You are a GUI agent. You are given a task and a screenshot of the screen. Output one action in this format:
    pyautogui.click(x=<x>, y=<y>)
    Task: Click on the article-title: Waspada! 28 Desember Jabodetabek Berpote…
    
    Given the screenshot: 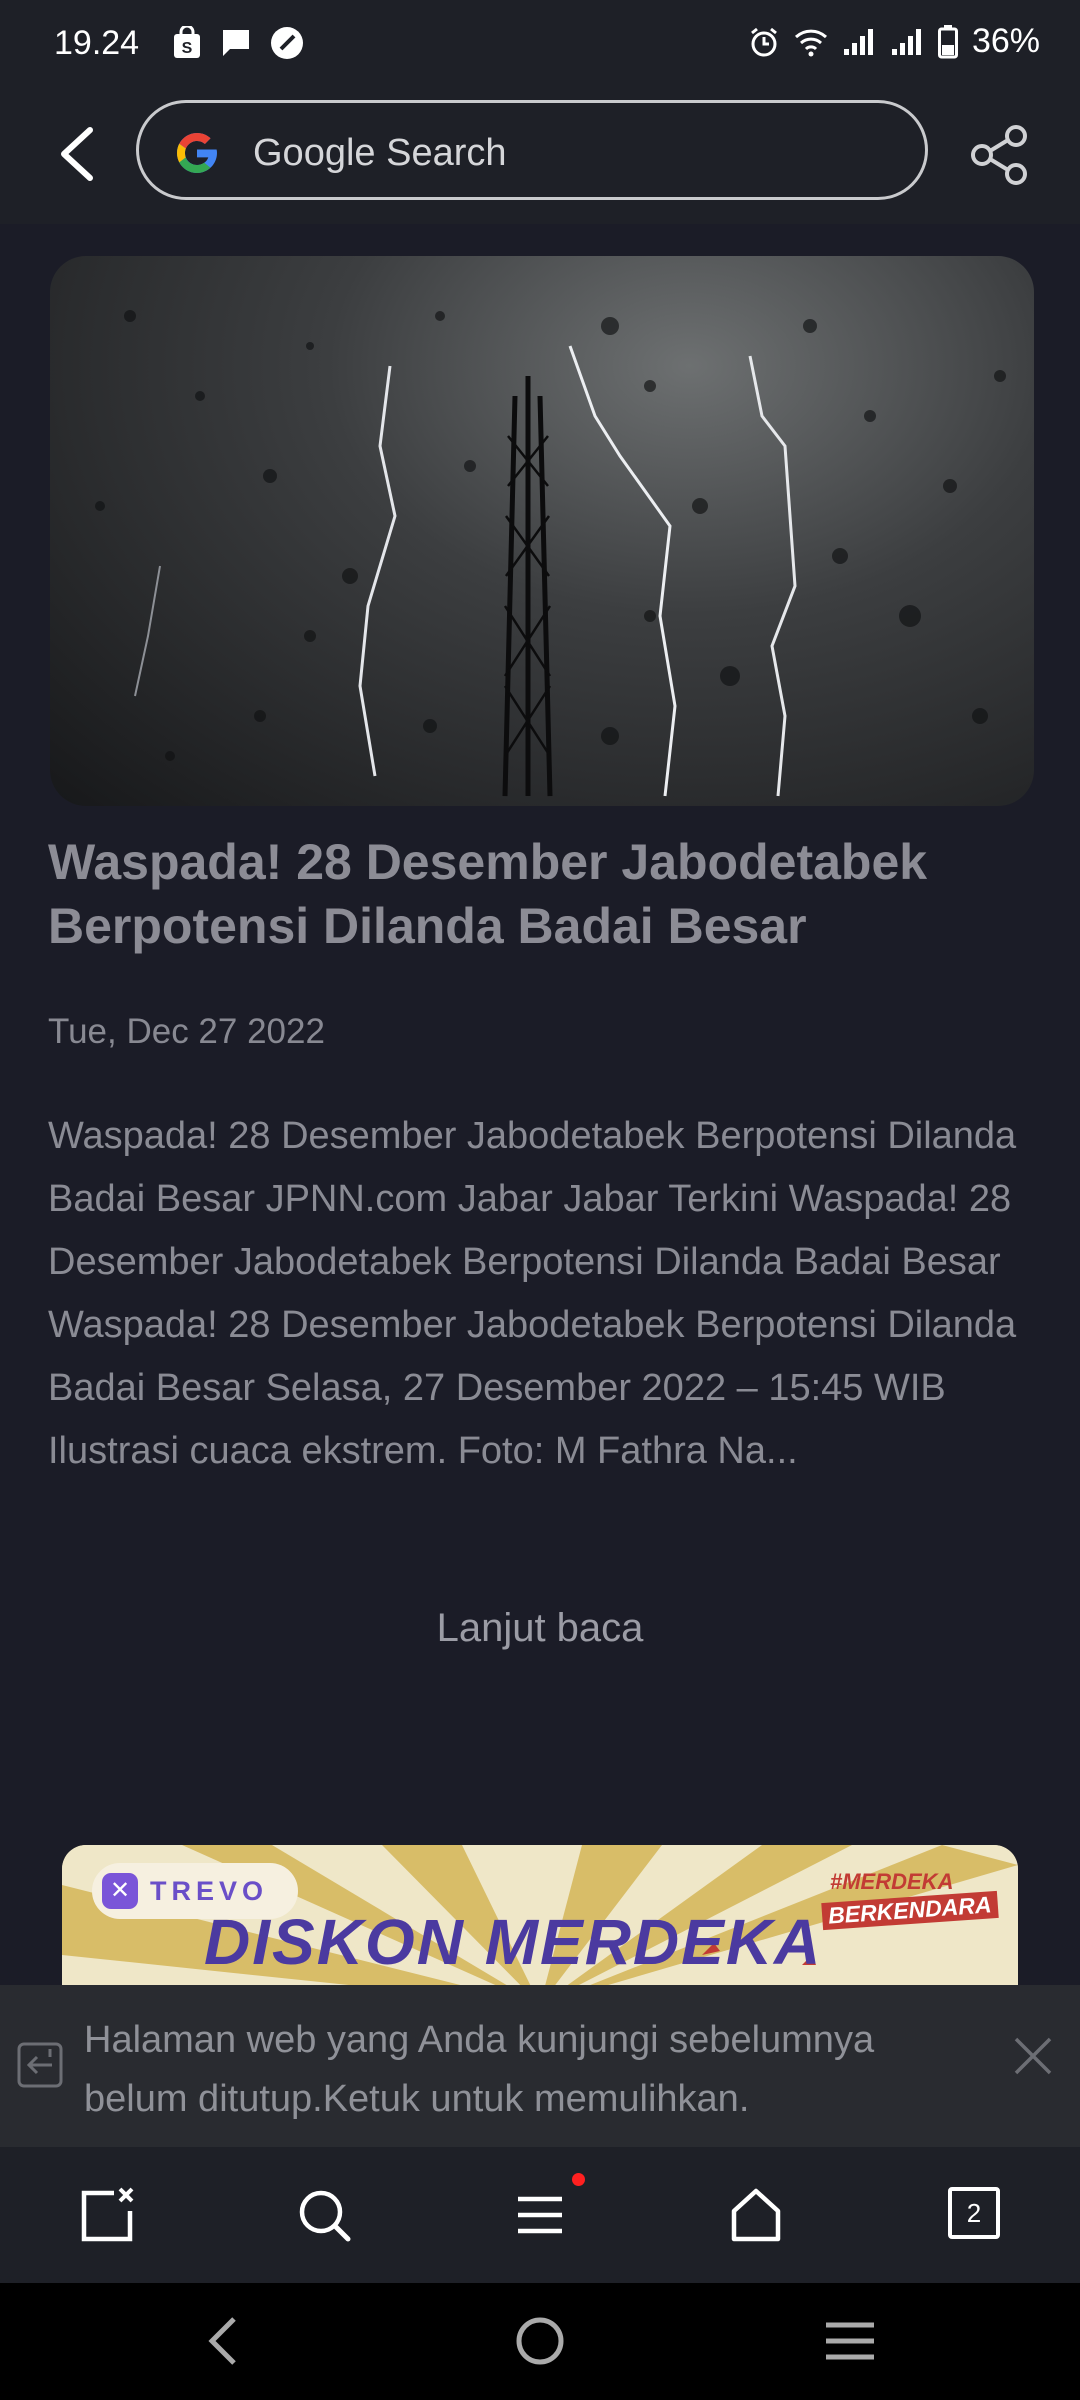 What is the action you would take?
    pyautogui.click(x=543, y=894)
    